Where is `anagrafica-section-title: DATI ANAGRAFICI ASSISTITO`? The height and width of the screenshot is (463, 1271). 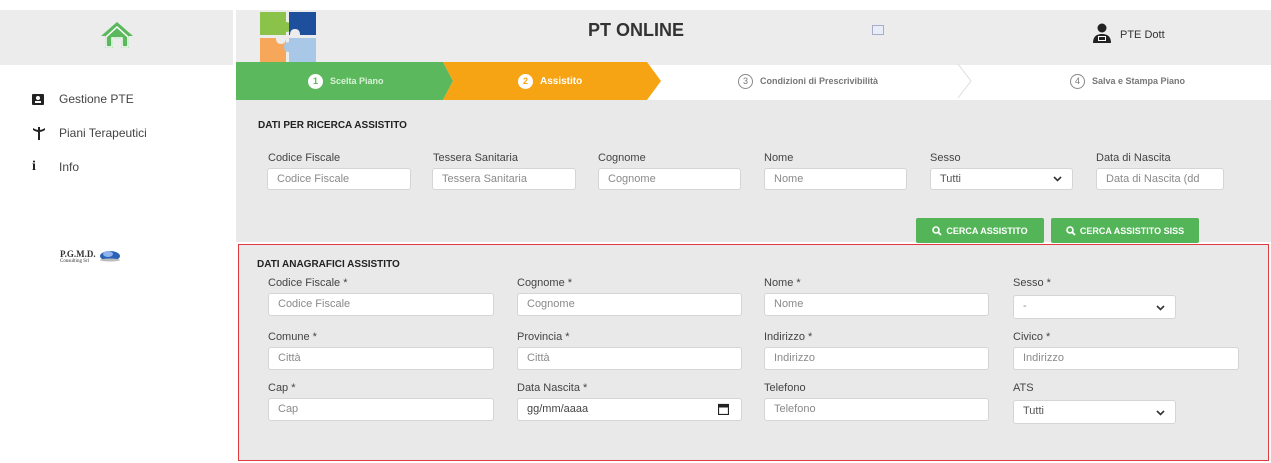 anagrafica-section-title: DATI ANAGRAFICI ASSISTITO is located at coordinates (328, 264).